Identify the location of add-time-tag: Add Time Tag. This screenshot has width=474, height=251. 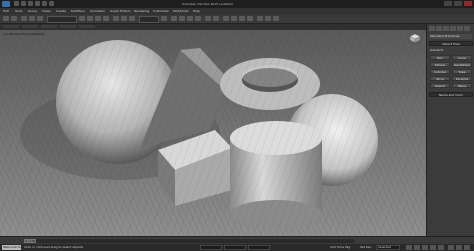
(340, 247).